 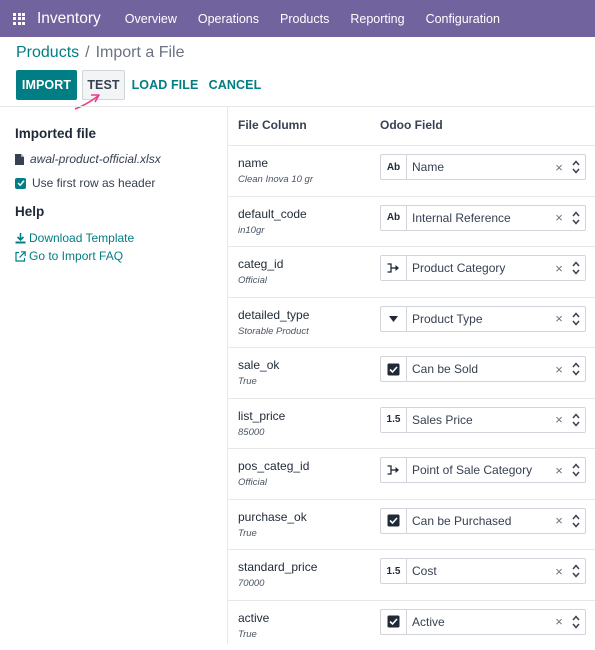 I want to click on file-icon, so click(x=19, y=159).